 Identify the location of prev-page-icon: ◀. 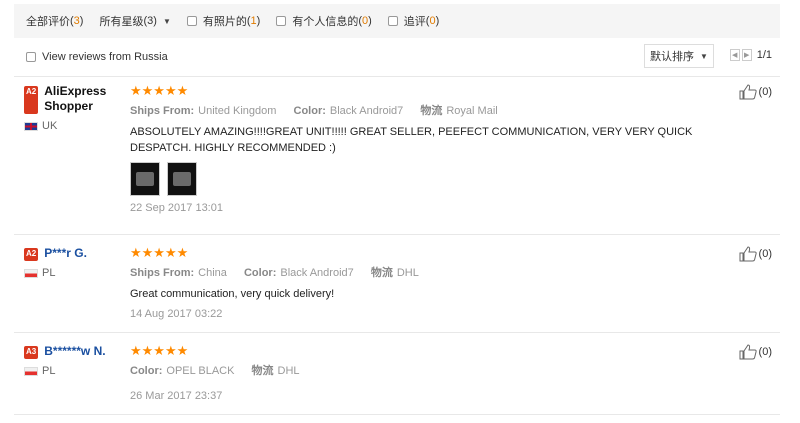
(734, 55).